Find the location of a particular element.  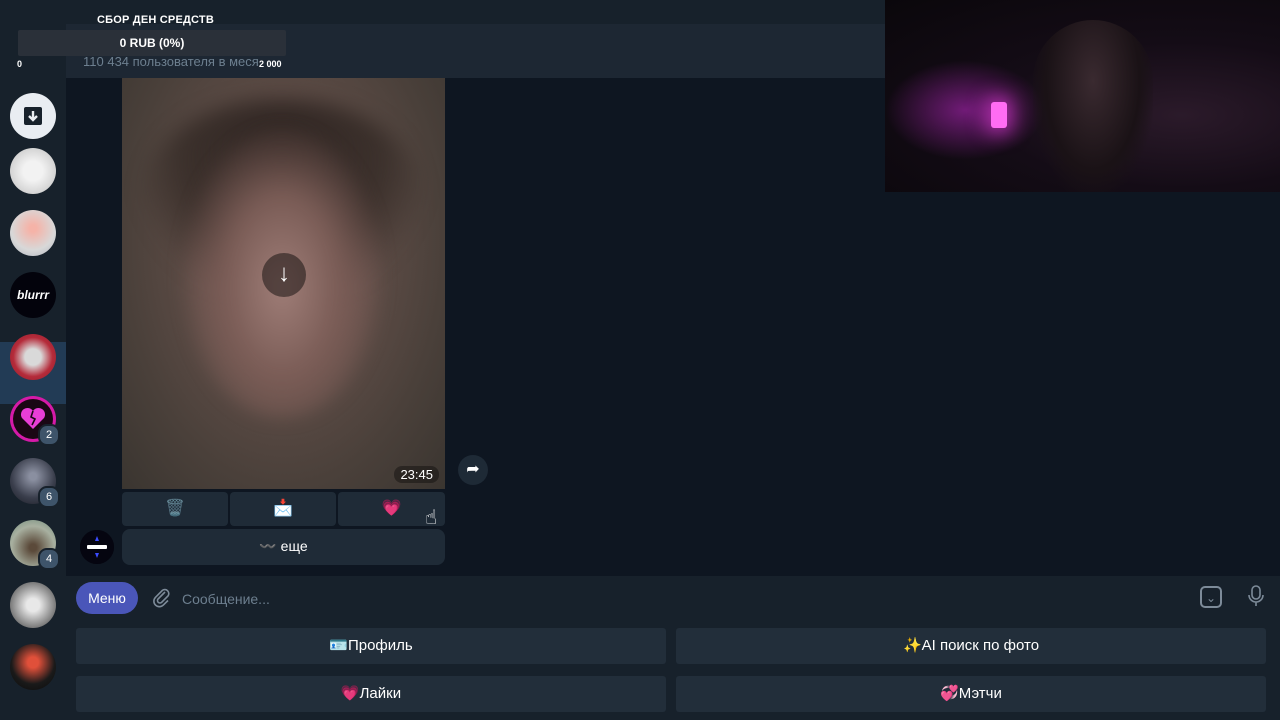

keyboard-toggle-icon: ⌄ is located at coordinates (1211, 597).